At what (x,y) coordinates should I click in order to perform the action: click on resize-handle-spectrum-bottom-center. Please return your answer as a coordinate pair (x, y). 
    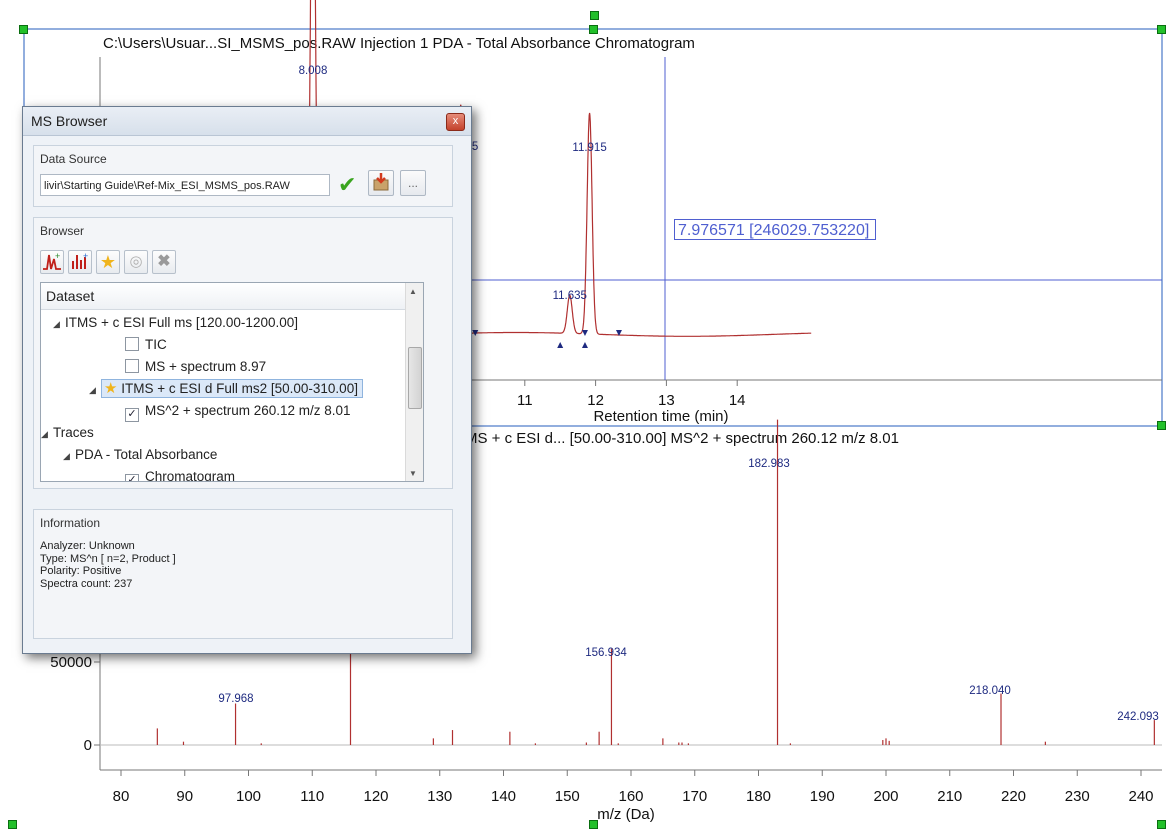
    Looking at the image, I should click on (593, 824).